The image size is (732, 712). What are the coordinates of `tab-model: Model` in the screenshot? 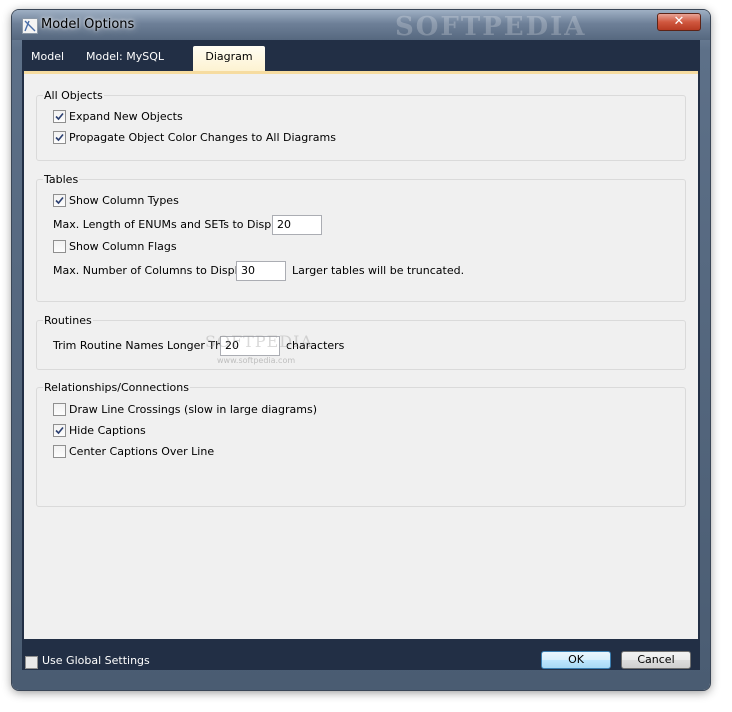 It's located at (47, 58).